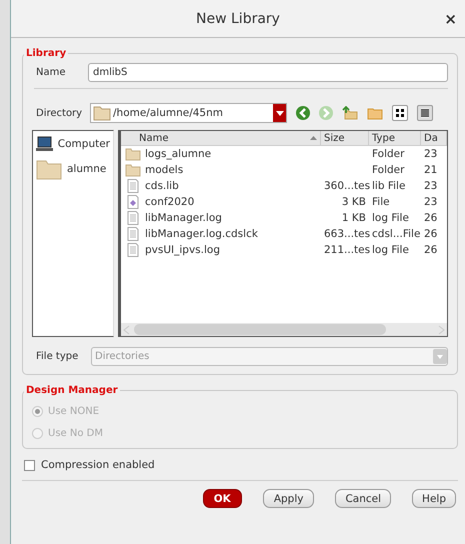 This screenshot has width=465, height=544. I want to click on list-view-button, so click(425, 113).